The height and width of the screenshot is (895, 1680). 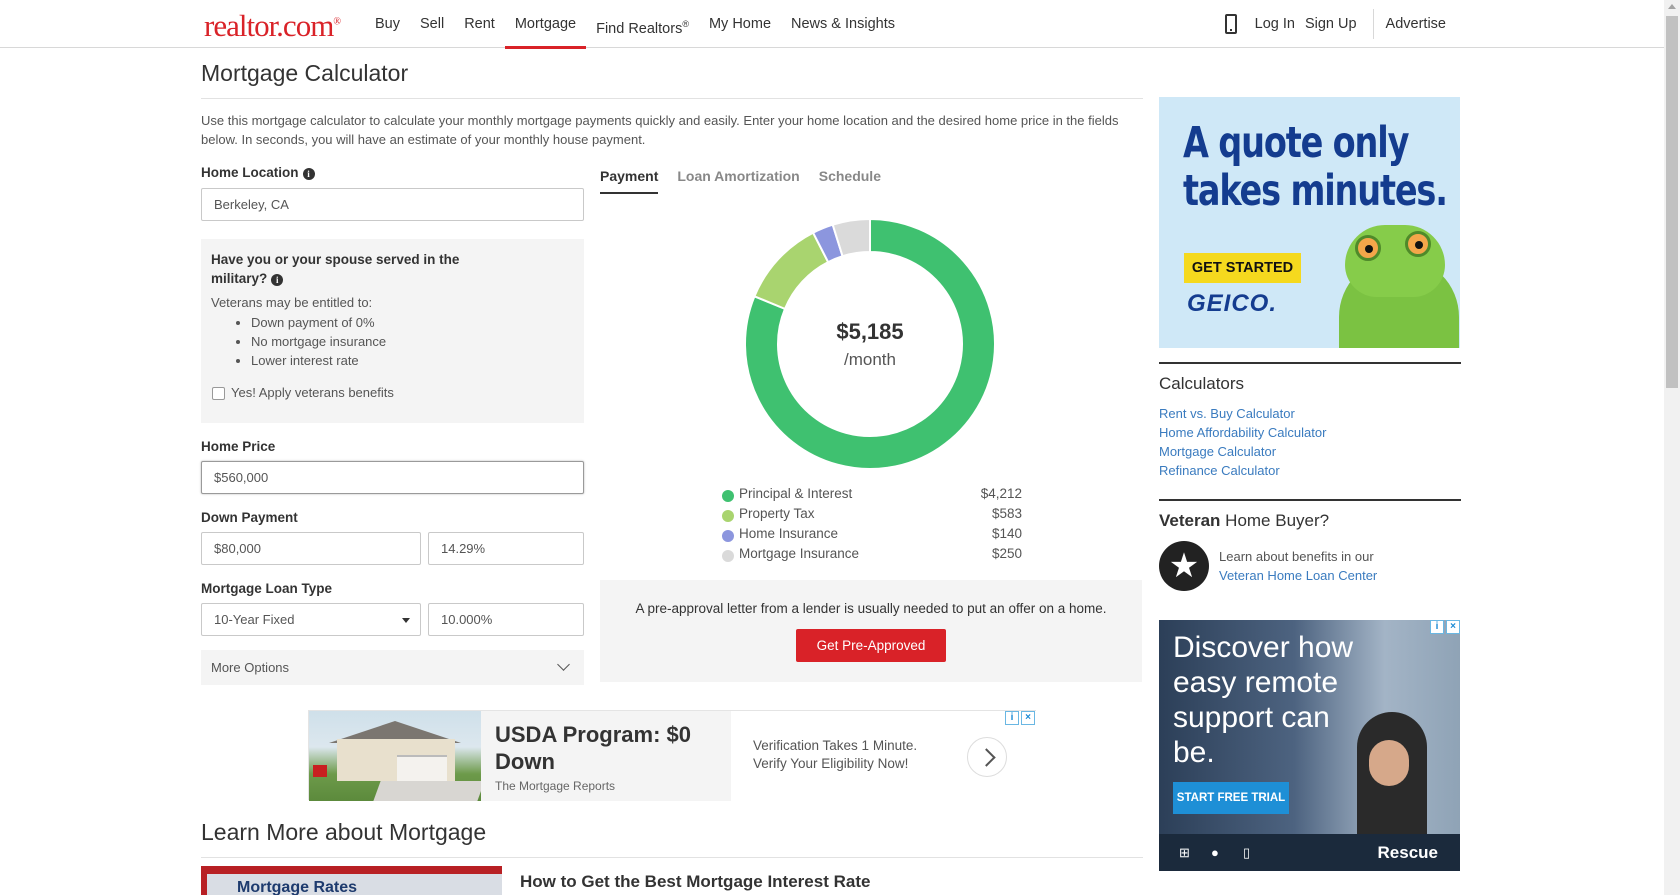 What do you see at coordinates (1184, 852) in the screenshot?
I see `windows-icon: ⊞` at bounding box center [1184, 852].